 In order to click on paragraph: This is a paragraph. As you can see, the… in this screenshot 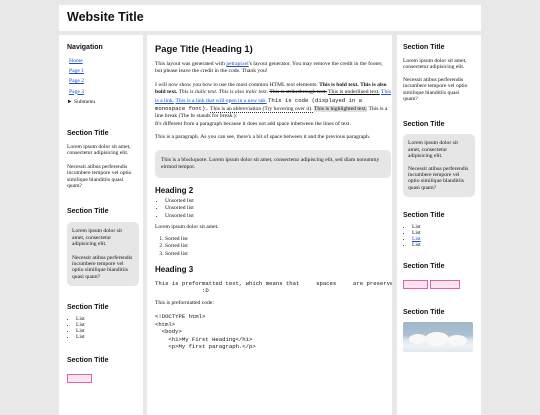, I will do `click(263, 137)`.